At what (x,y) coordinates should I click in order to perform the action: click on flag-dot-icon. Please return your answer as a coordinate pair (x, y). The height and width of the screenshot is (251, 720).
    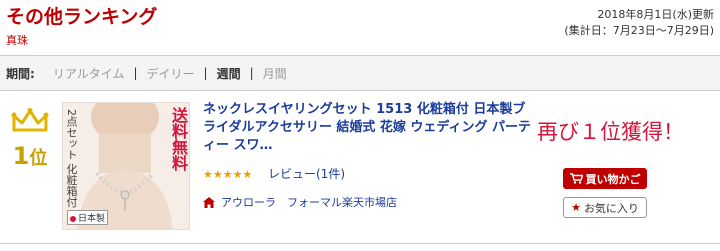
    Looking at the image, I should click on (73, 218).